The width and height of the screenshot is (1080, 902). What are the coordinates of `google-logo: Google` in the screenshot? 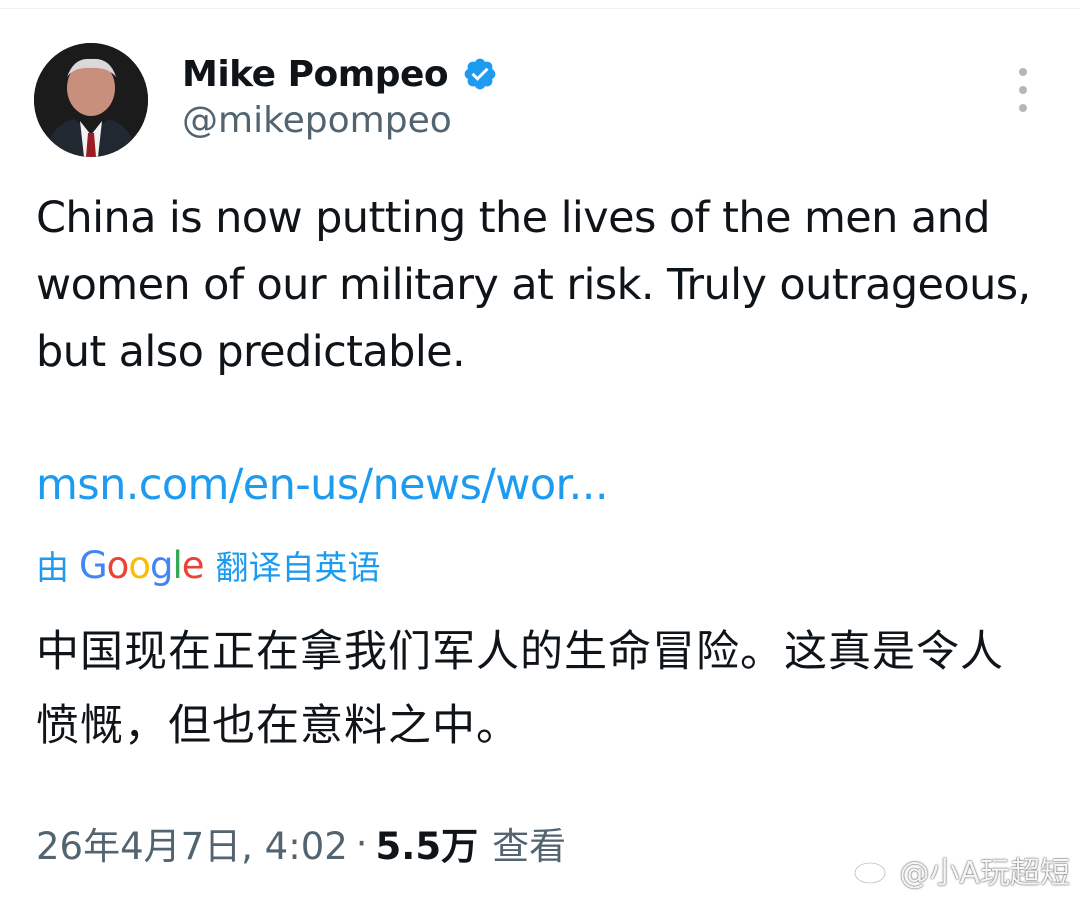 It's located at (141, 565).